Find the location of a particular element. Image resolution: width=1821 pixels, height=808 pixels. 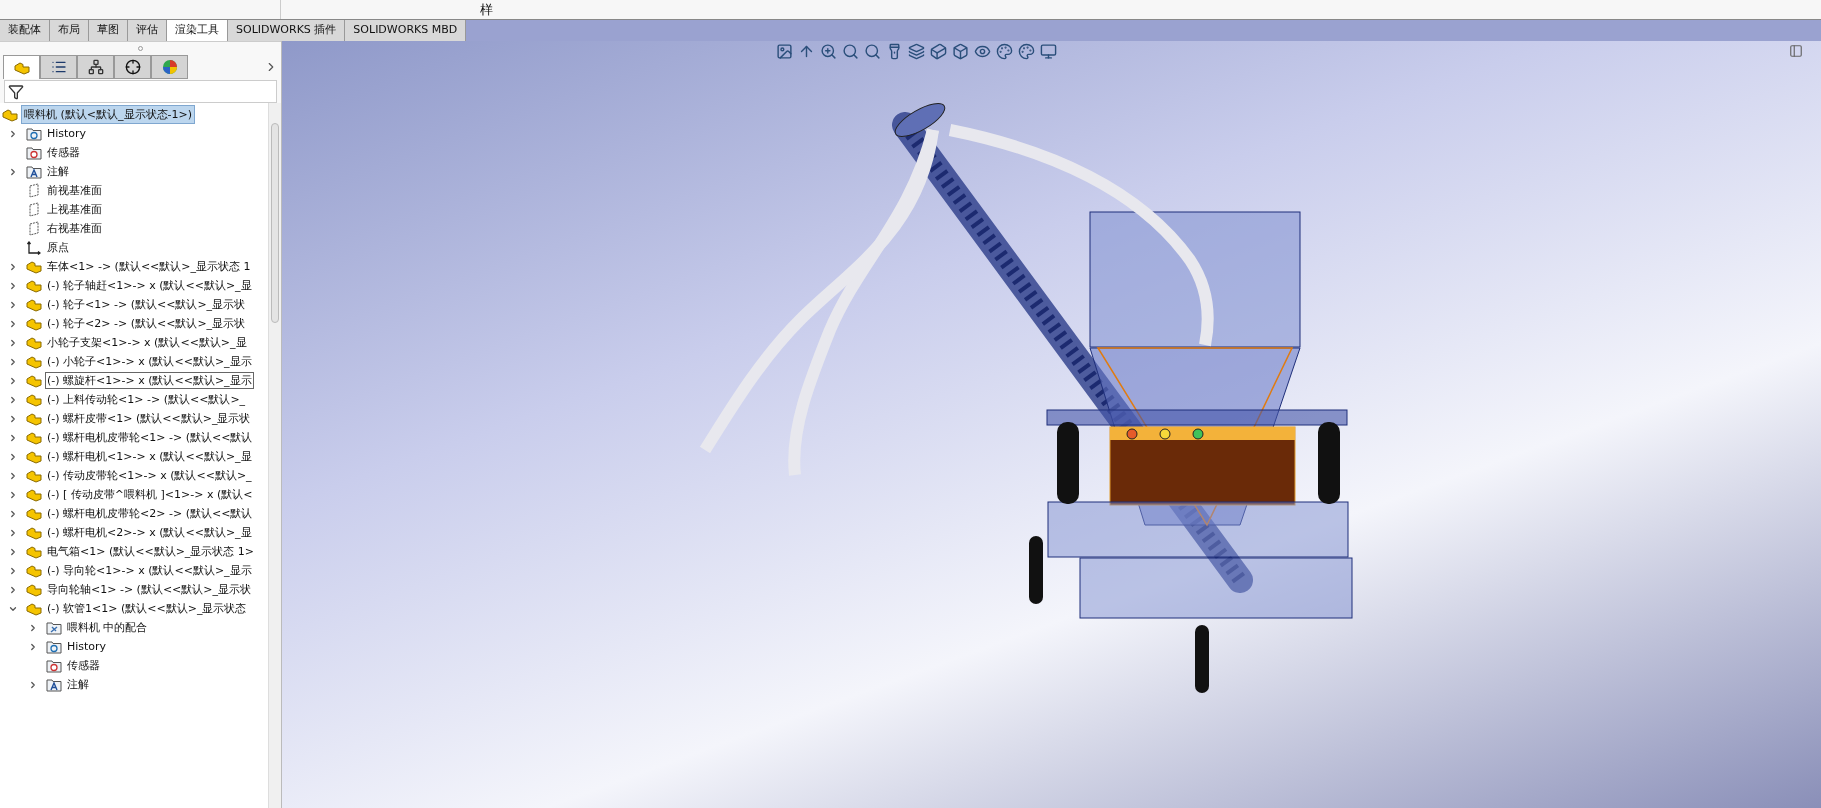

eye-icon is located at coordinates (982, 51).